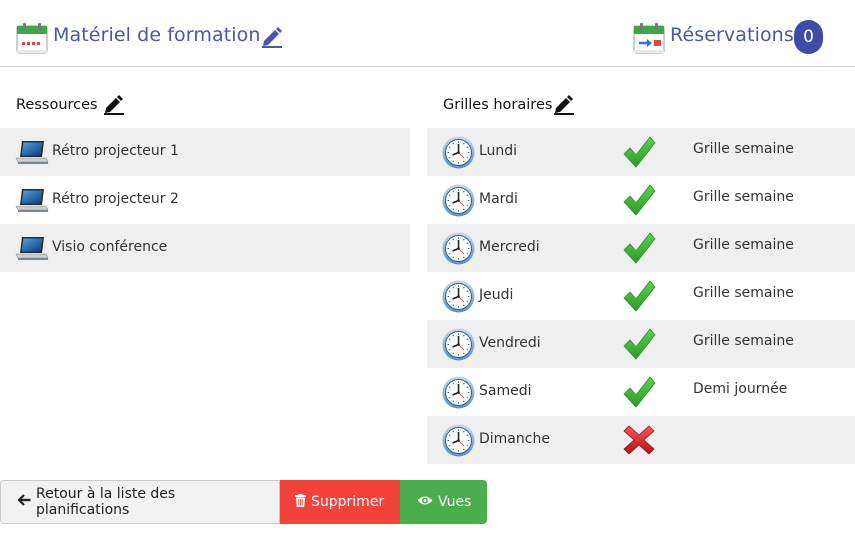 The height and width of the screenshot is (539, 855). I want to click on trash-icon, so click(300, 502).